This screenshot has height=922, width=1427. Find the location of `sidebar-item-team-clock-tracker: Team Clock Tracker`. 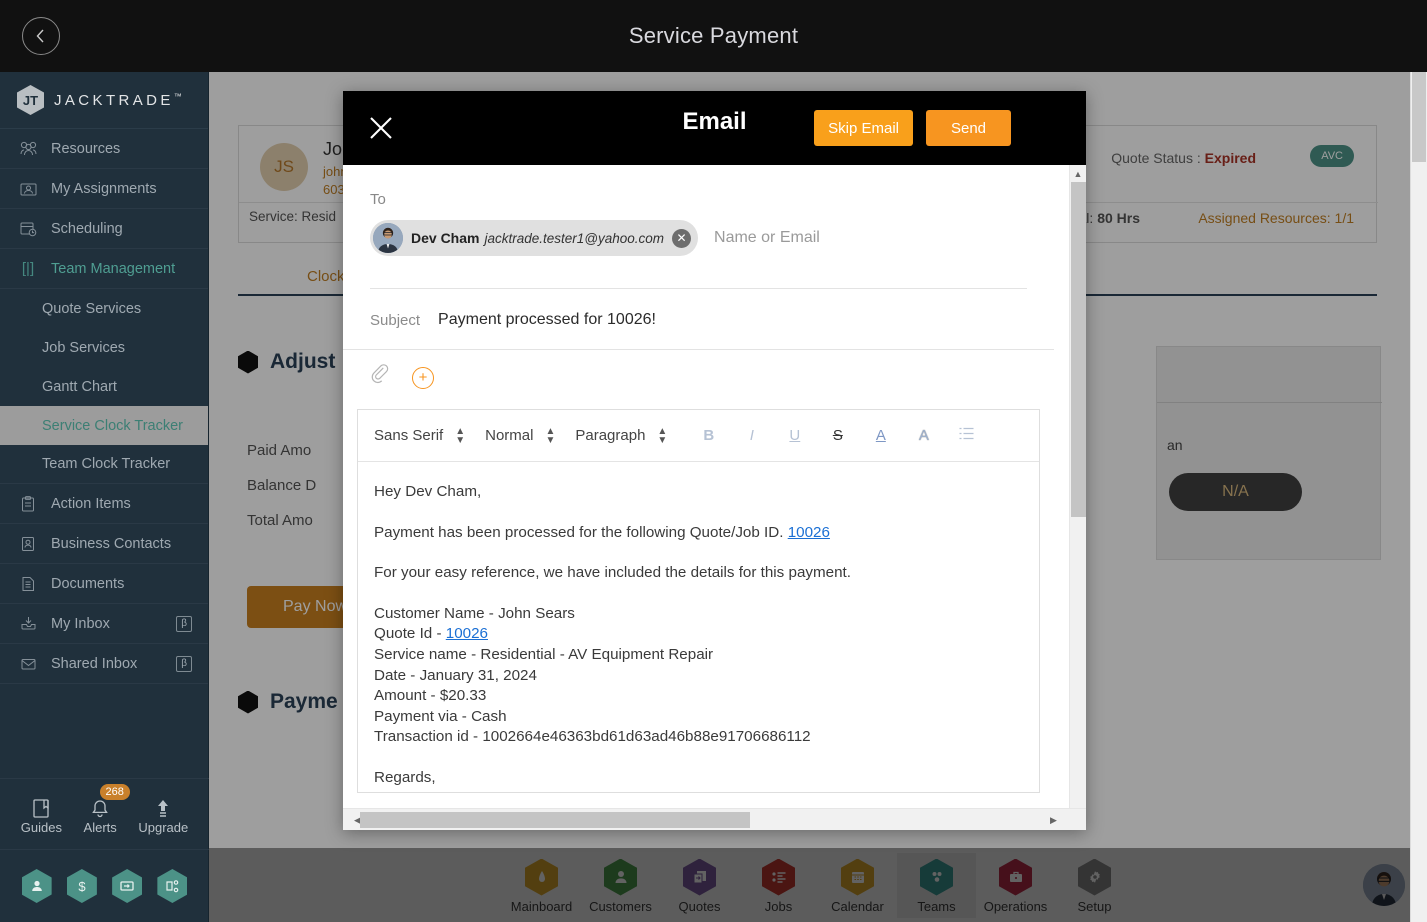

sidebar-item-team-clock-tracker: Team Clock Tracker is located at coordinates (104, 464).